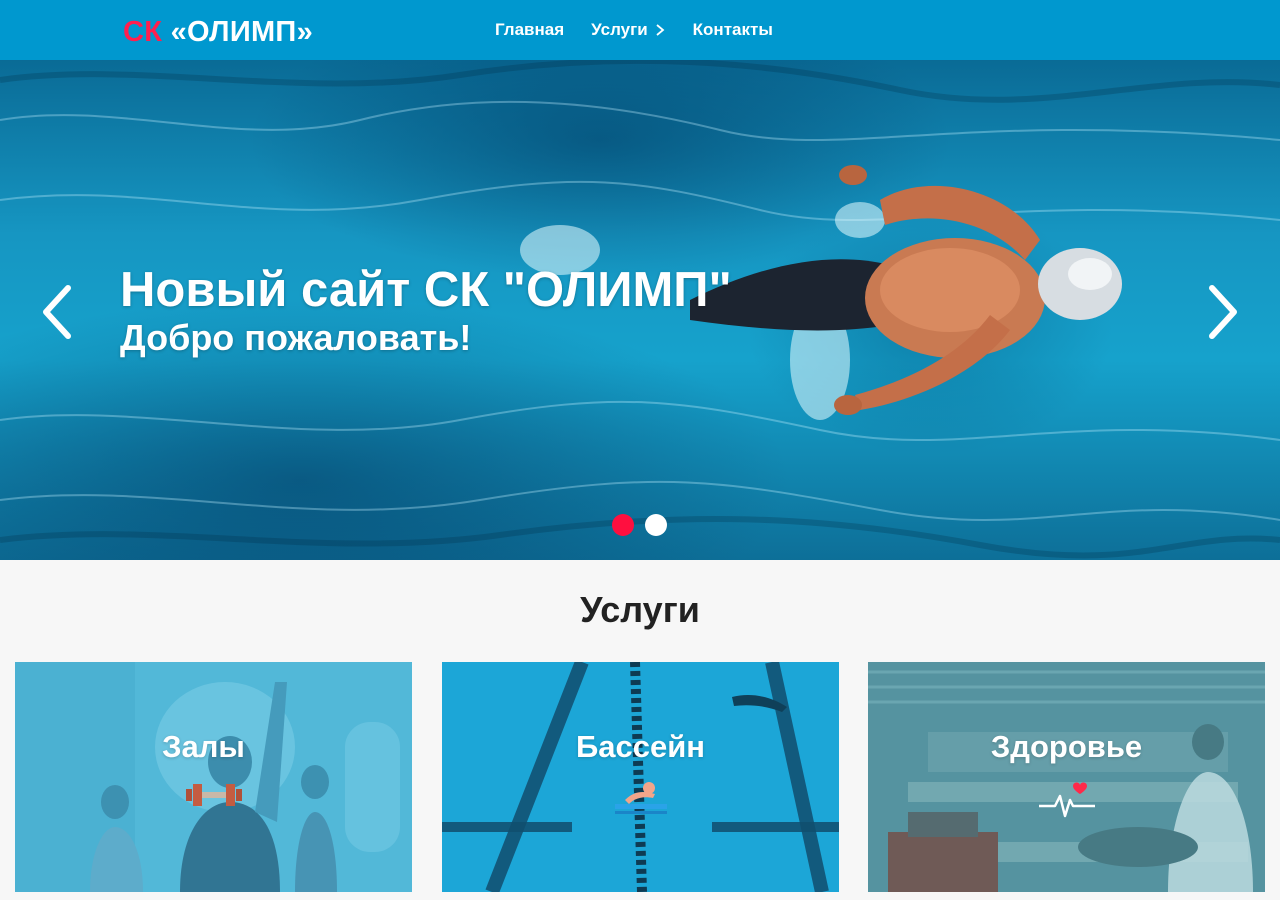 The width and height of the screenshot is (1280, 900). I want to click on nav-home-label: Главная, so click(530, 29).